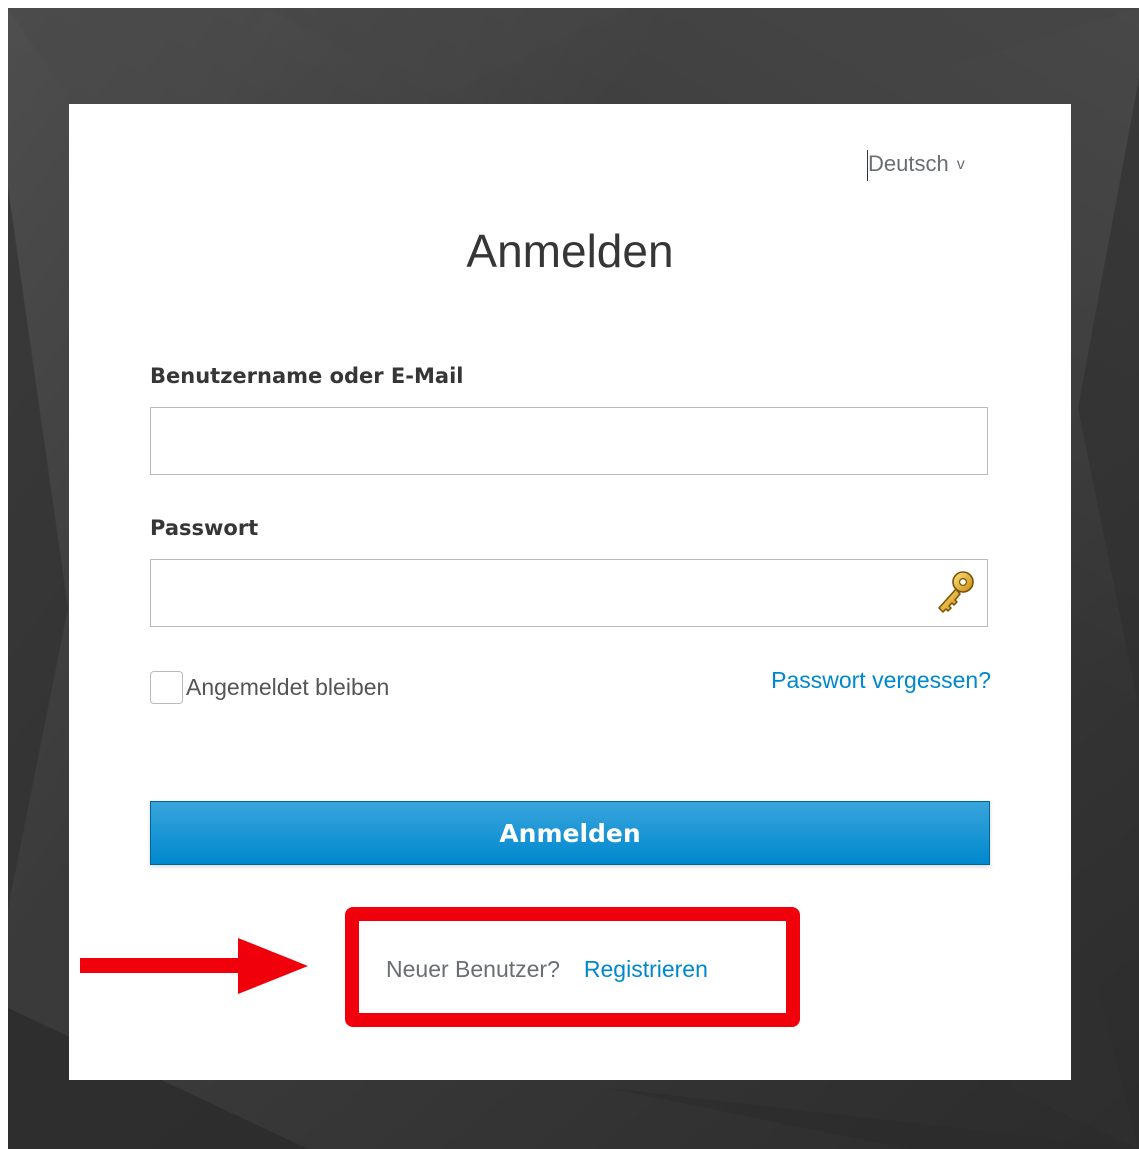 The width and height of the screenshot is (1139, 1149). What do you see at coordinates (570, 251) in the screenshot?
I see `page-title: Anmelden` at bounding box center [570, 251].